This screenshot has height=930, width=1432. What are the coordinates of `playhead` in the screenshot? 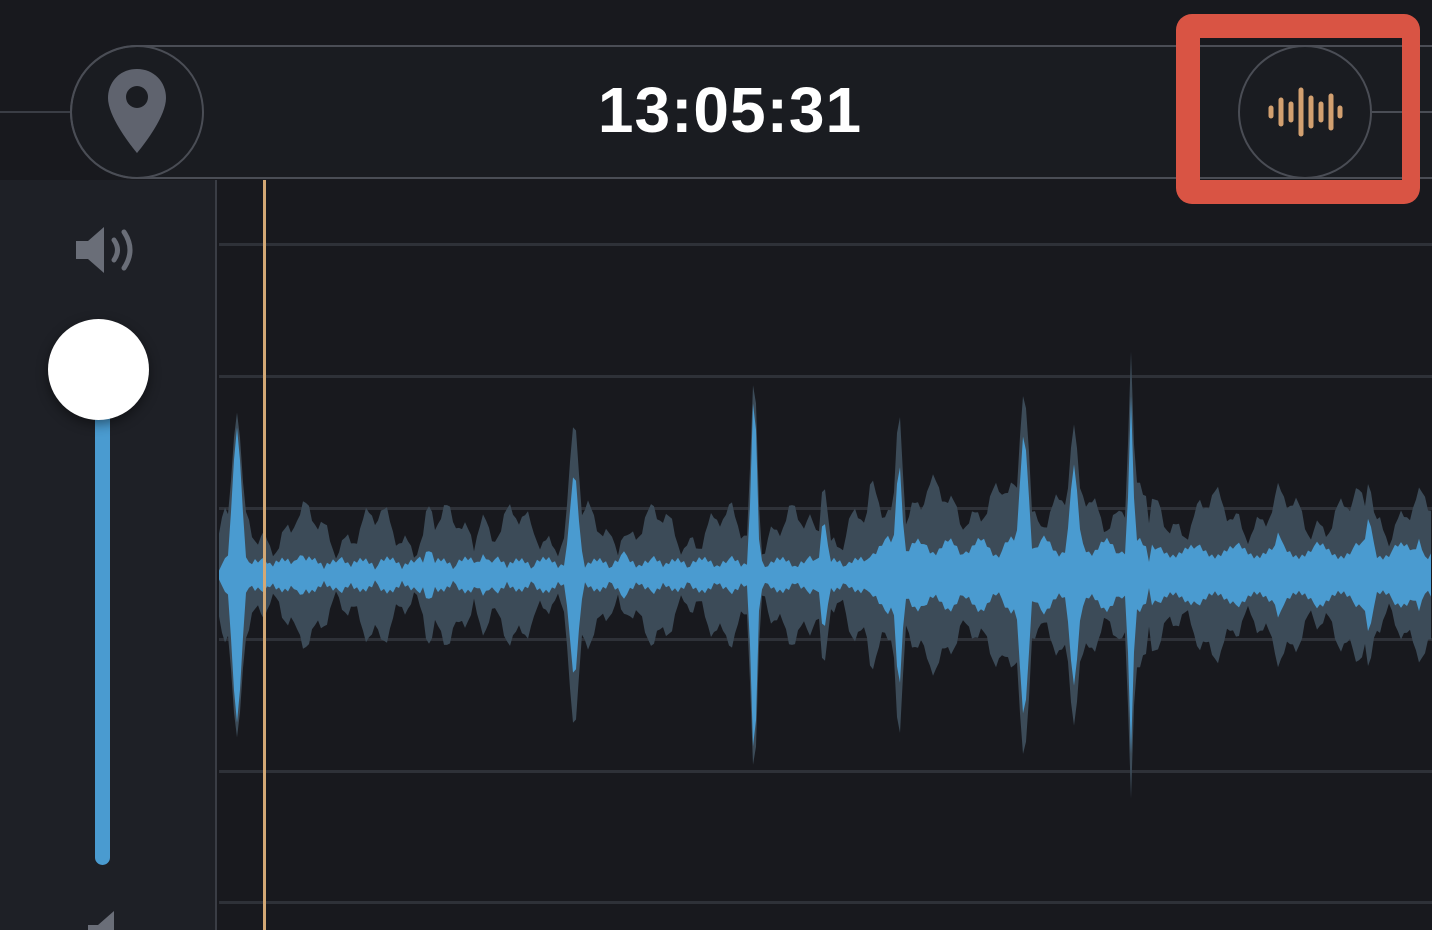 It's located at (264, 555).